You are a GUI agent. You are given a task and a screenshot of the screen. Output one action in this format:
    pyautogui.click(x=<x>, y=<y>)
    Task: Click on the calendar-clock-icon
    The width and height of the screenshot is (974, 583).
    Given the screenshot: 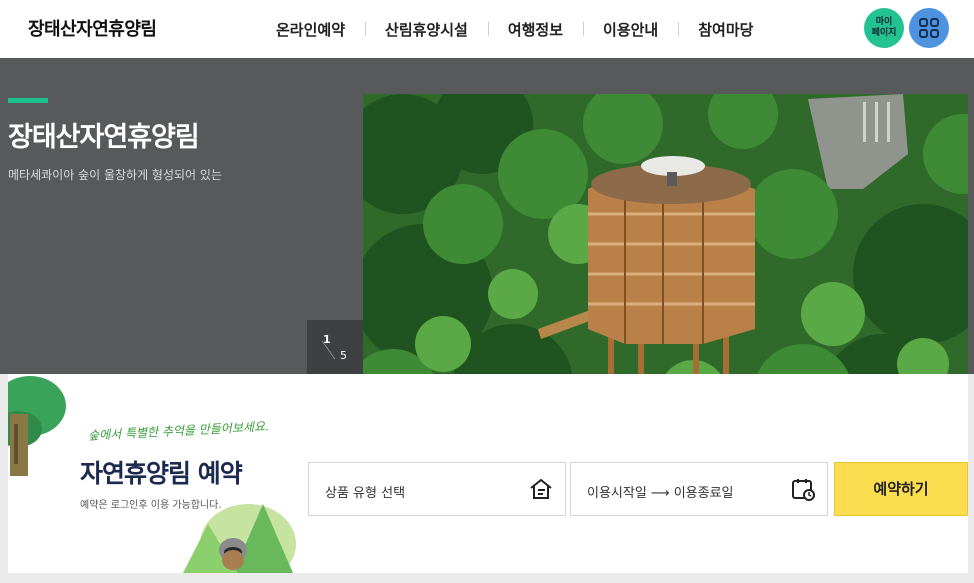 What is the action you would take?
    pyautogui.click(x=803, y=490)
    